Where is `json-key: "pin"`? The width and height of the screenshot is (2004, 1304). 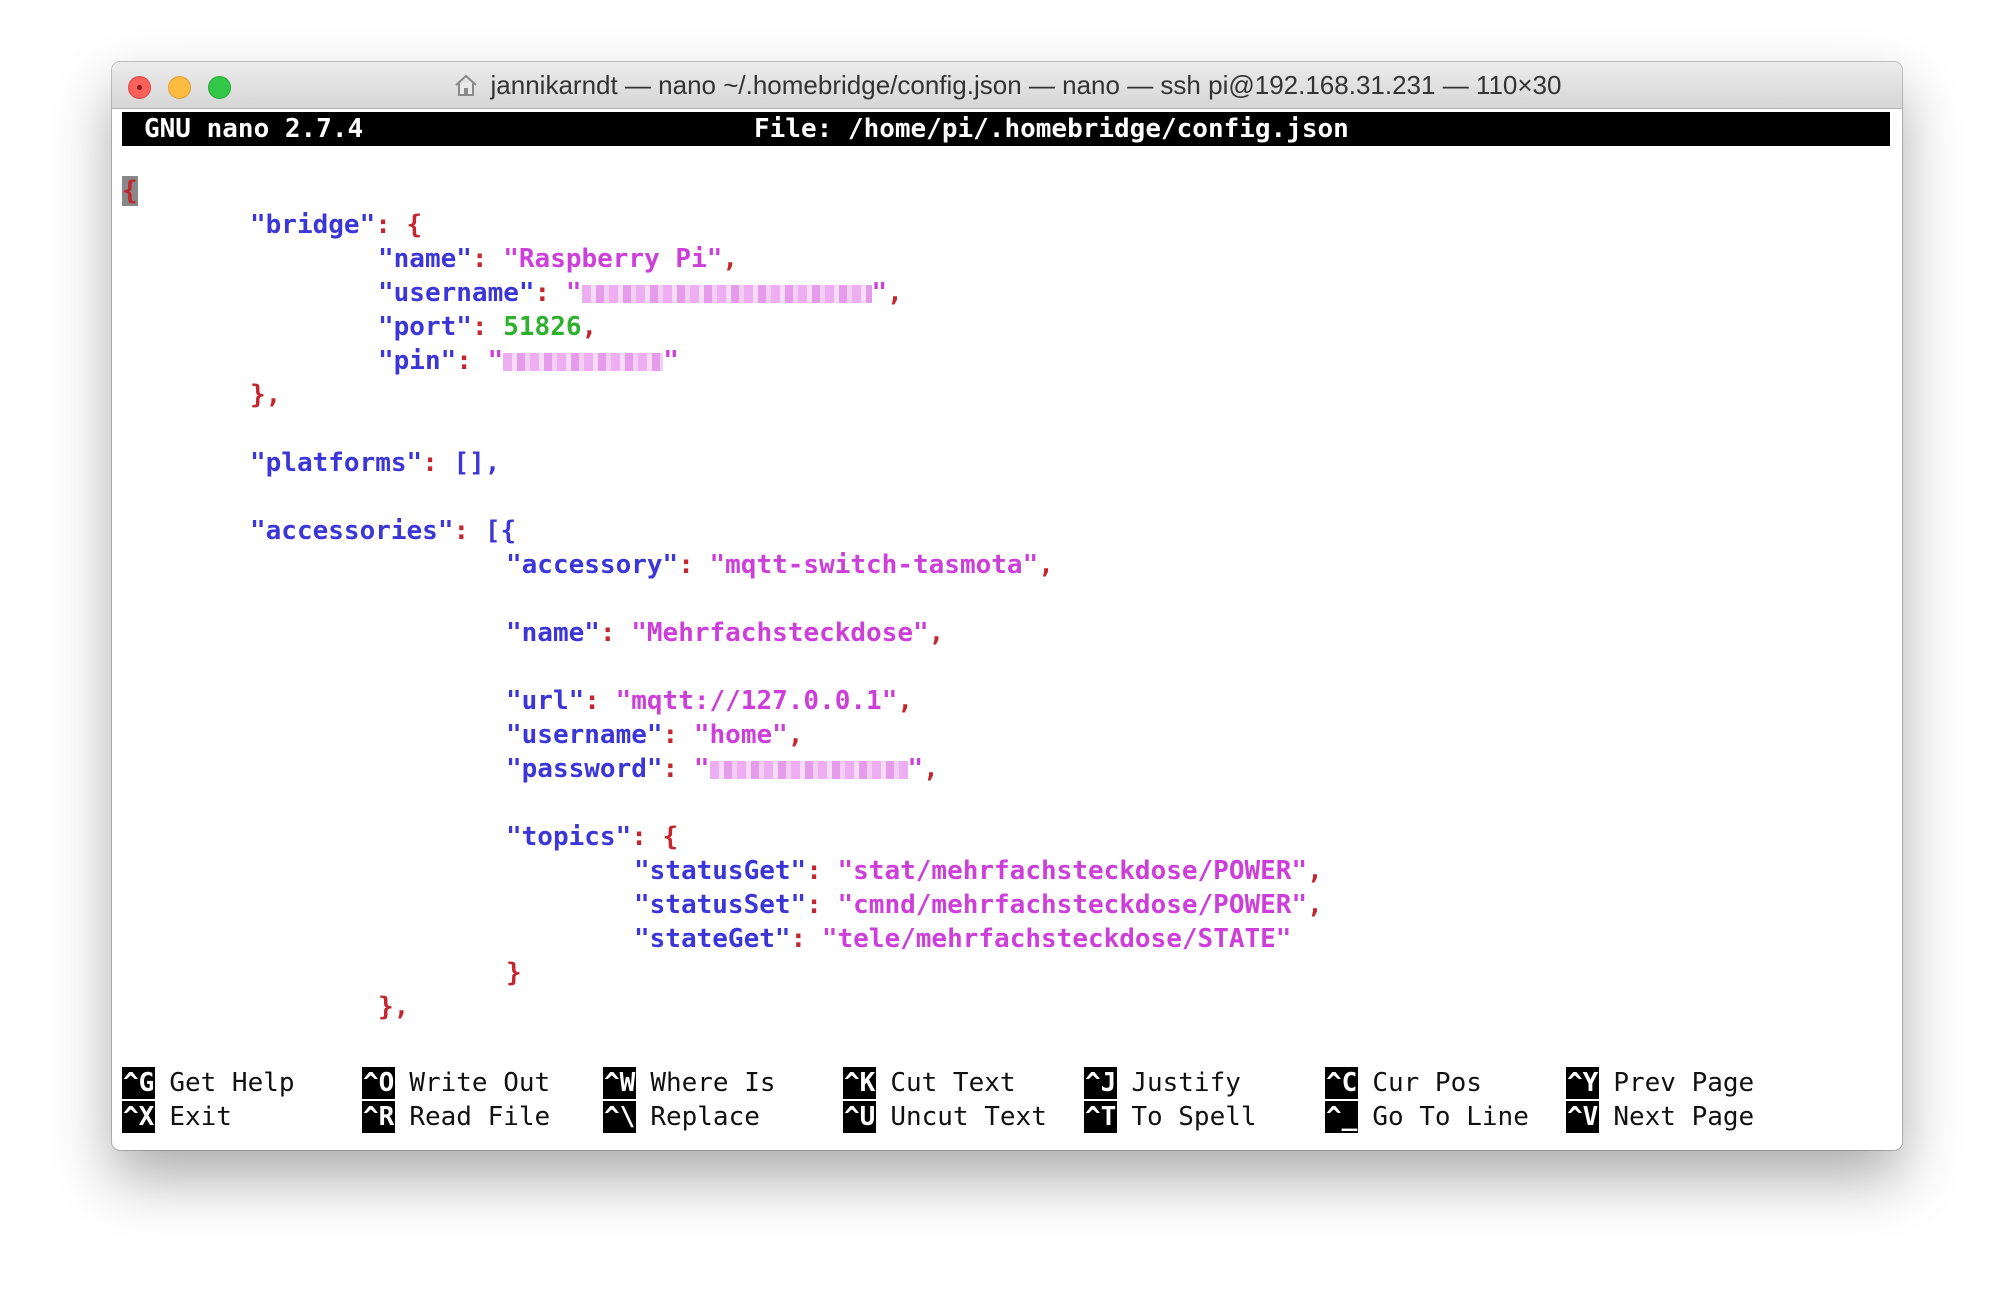 json-key: "pin" is located at coordinates (417, 361).